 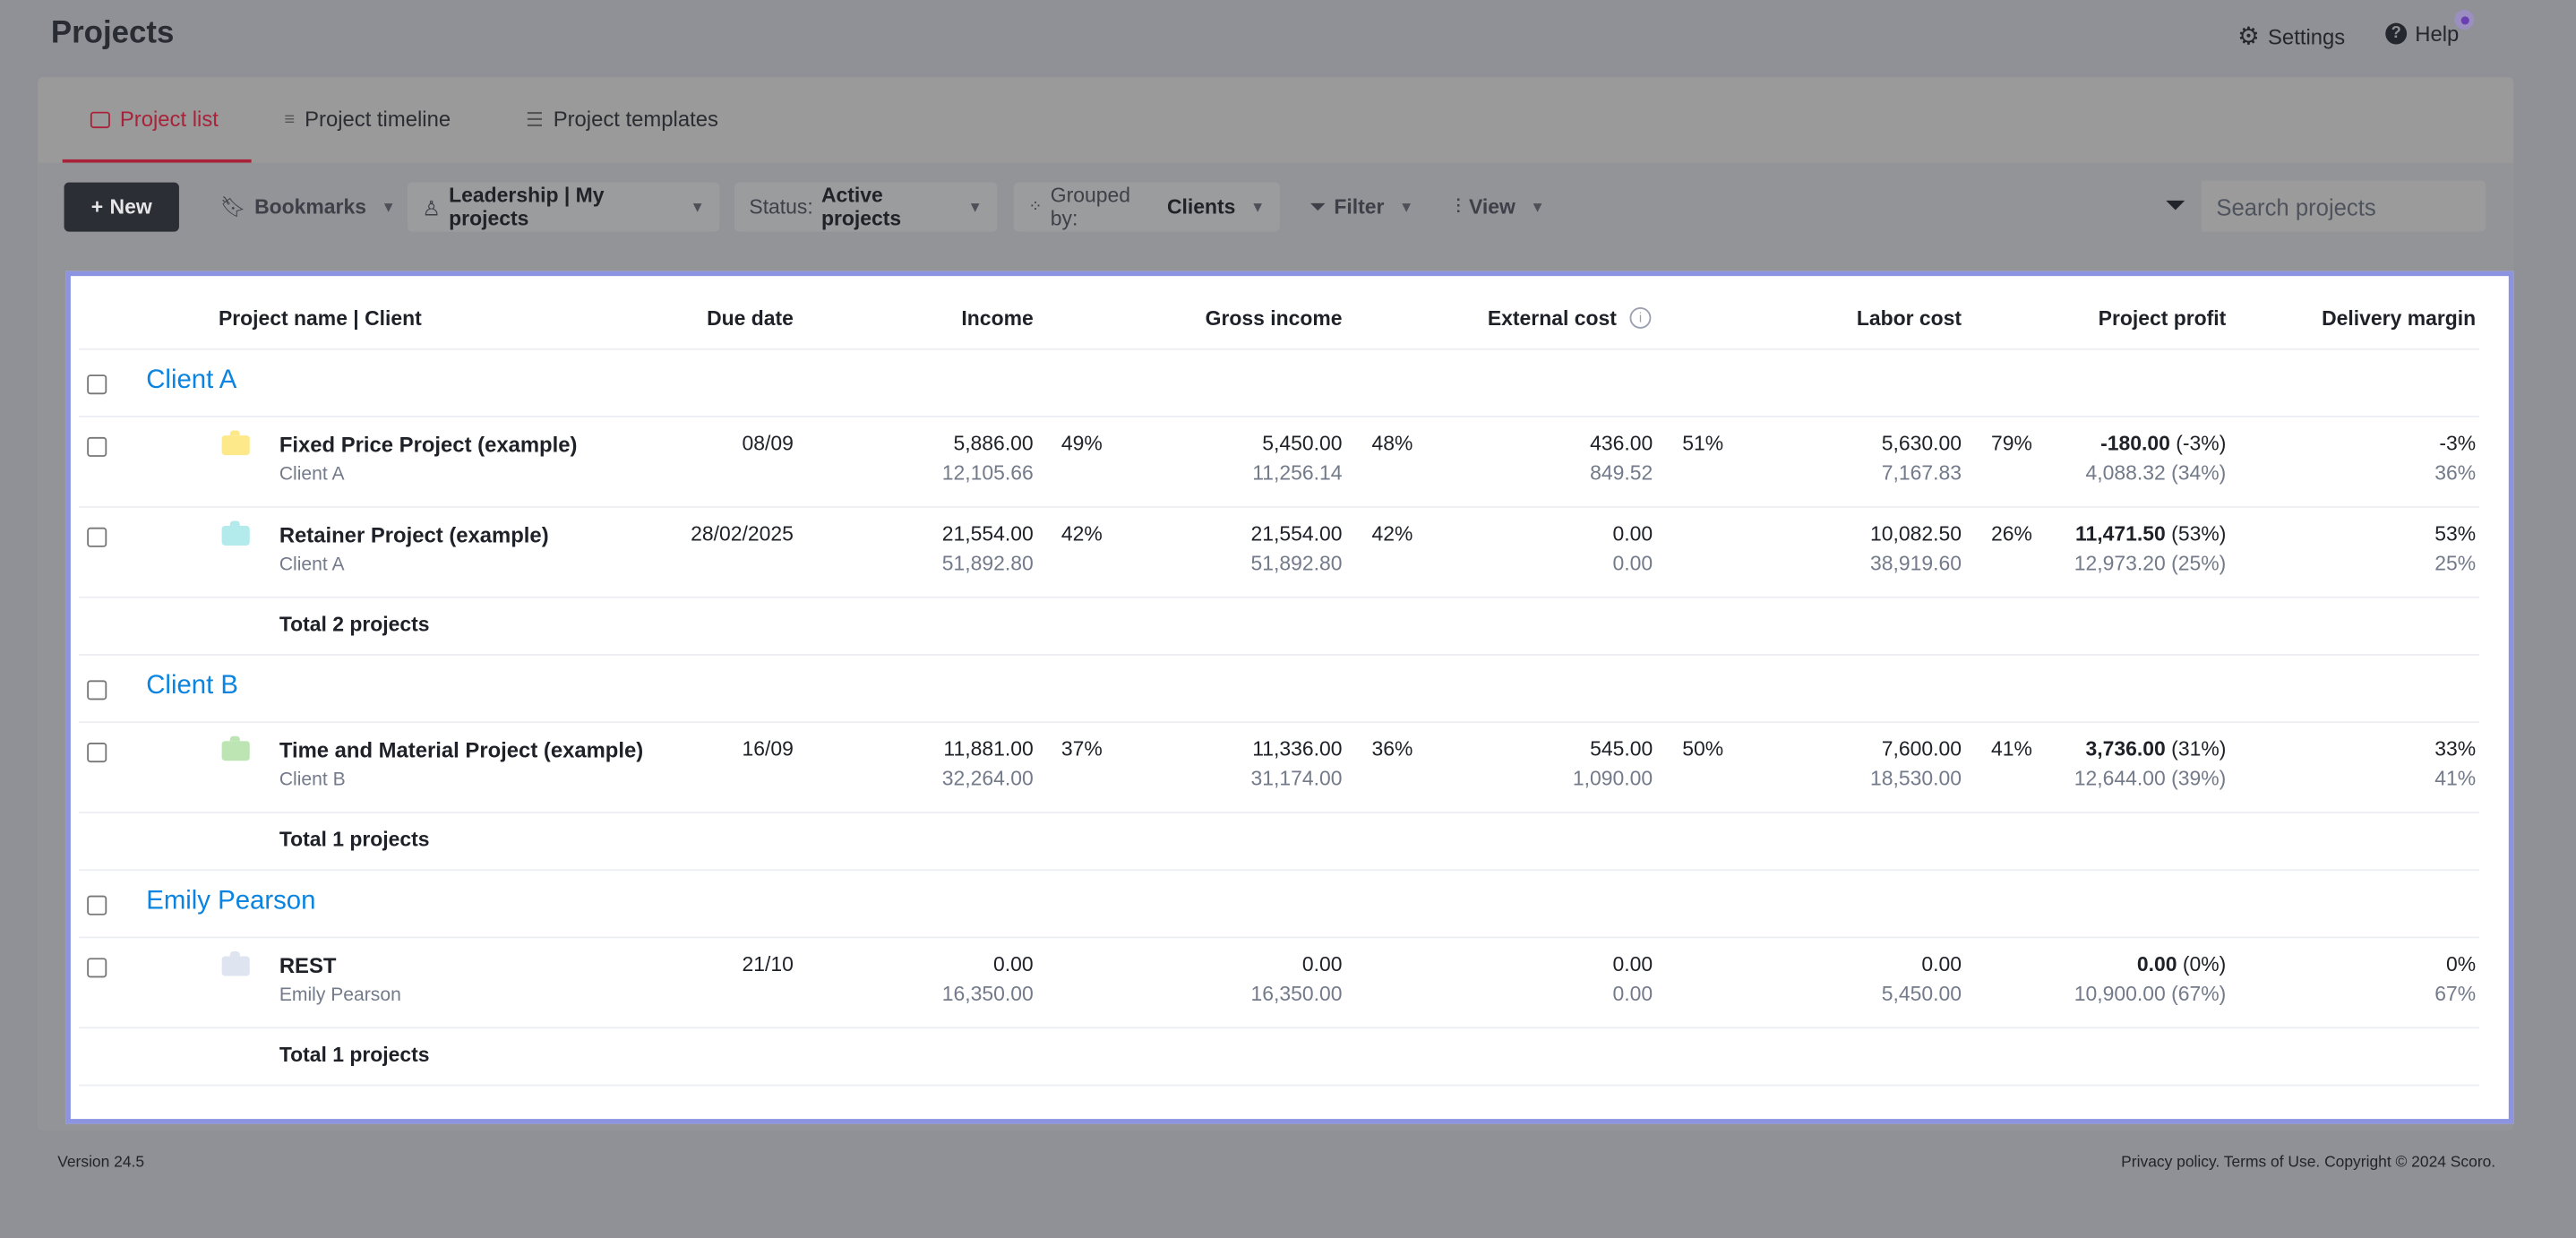 What do you see at coordinates (2399, 319) in the screenshot?
I see `column-header: Delivery margin` at bounding box center [2399, 319].